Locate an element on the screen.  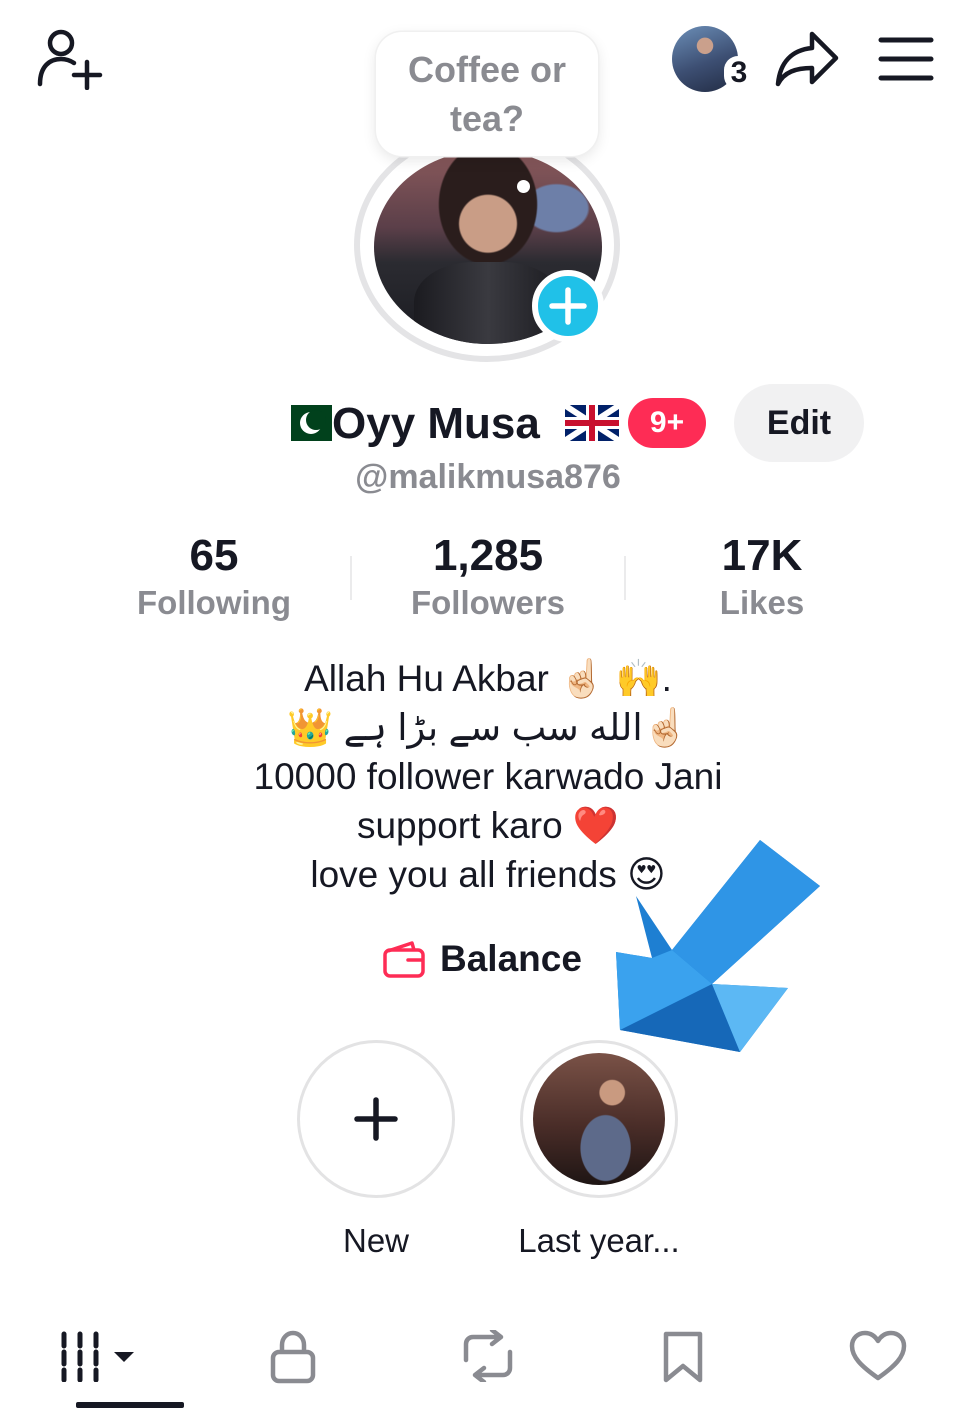
bio-line: support karo ❤️ is located at coordinates (488, 825).